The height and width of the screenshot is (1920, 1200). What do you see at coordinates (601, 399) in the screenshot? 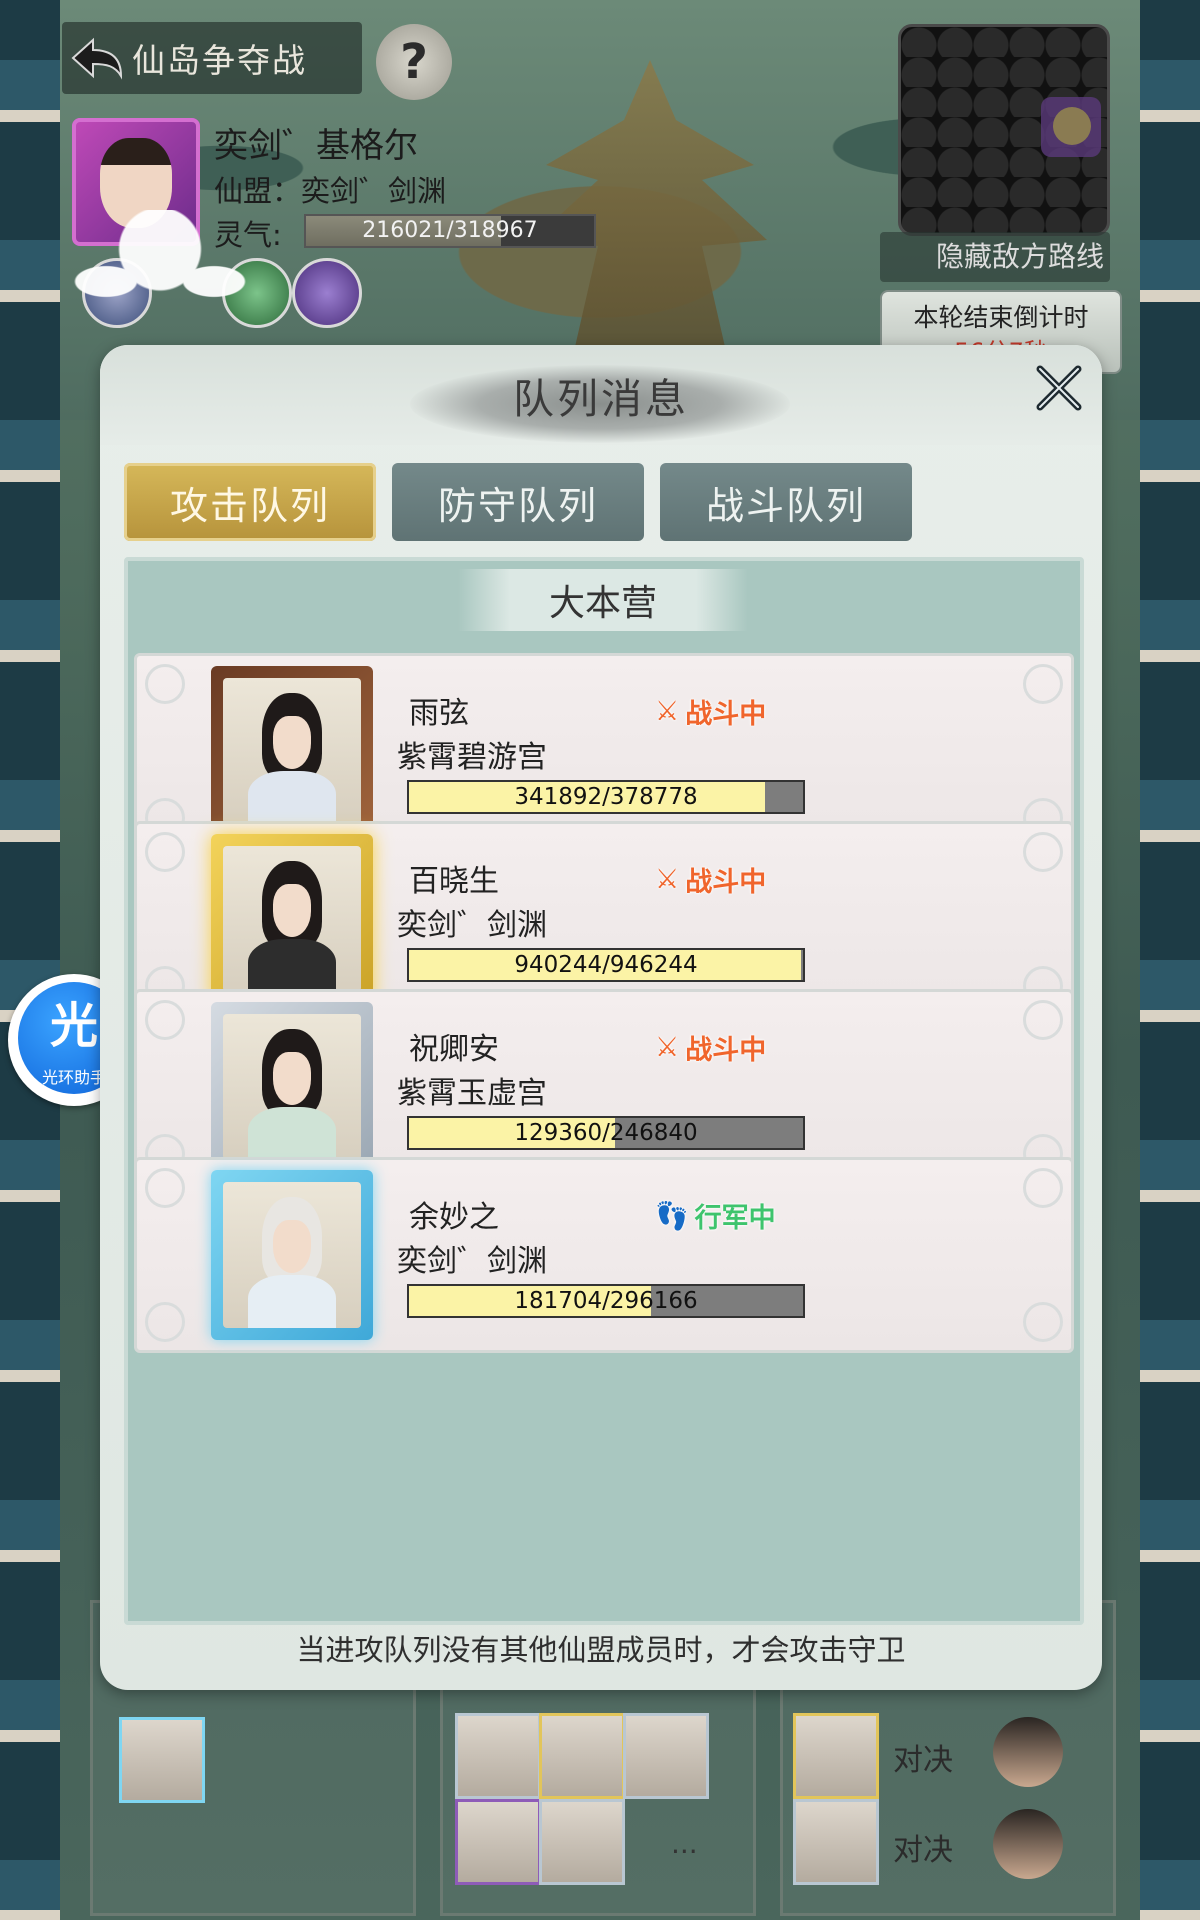
I see `modal-title: 队列消息` at bounding box center [601, 399].